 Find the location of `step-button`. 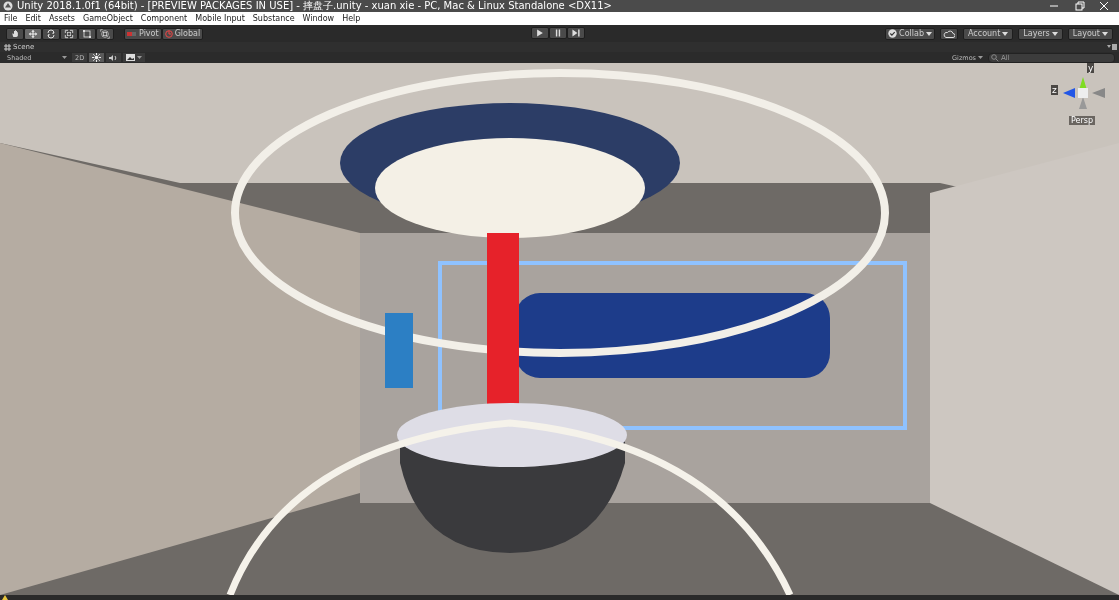

step-button is located at coordinates (576, 33).